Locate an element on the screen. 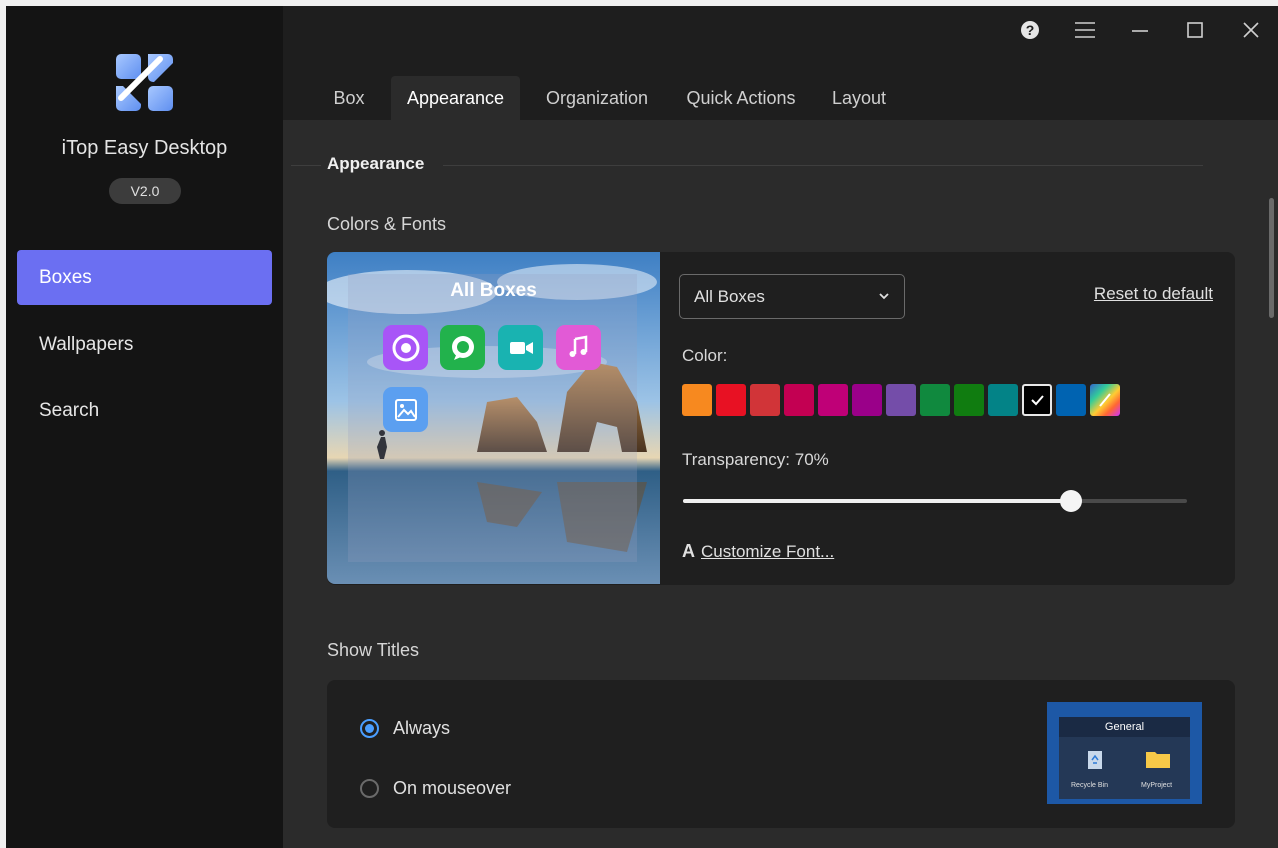 The image size is (1278, 848). pen-icon is located at coordinates (1105, 400).